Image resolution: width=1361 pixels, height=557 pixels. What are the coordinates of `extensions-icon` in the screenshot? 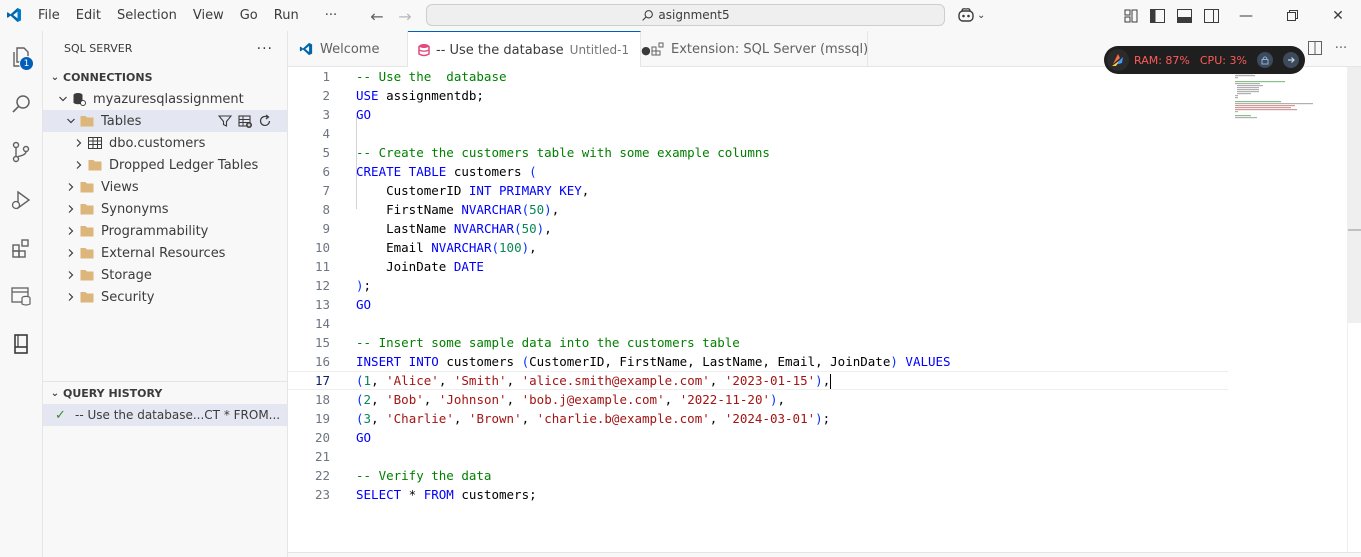 It's located at (21, 248).